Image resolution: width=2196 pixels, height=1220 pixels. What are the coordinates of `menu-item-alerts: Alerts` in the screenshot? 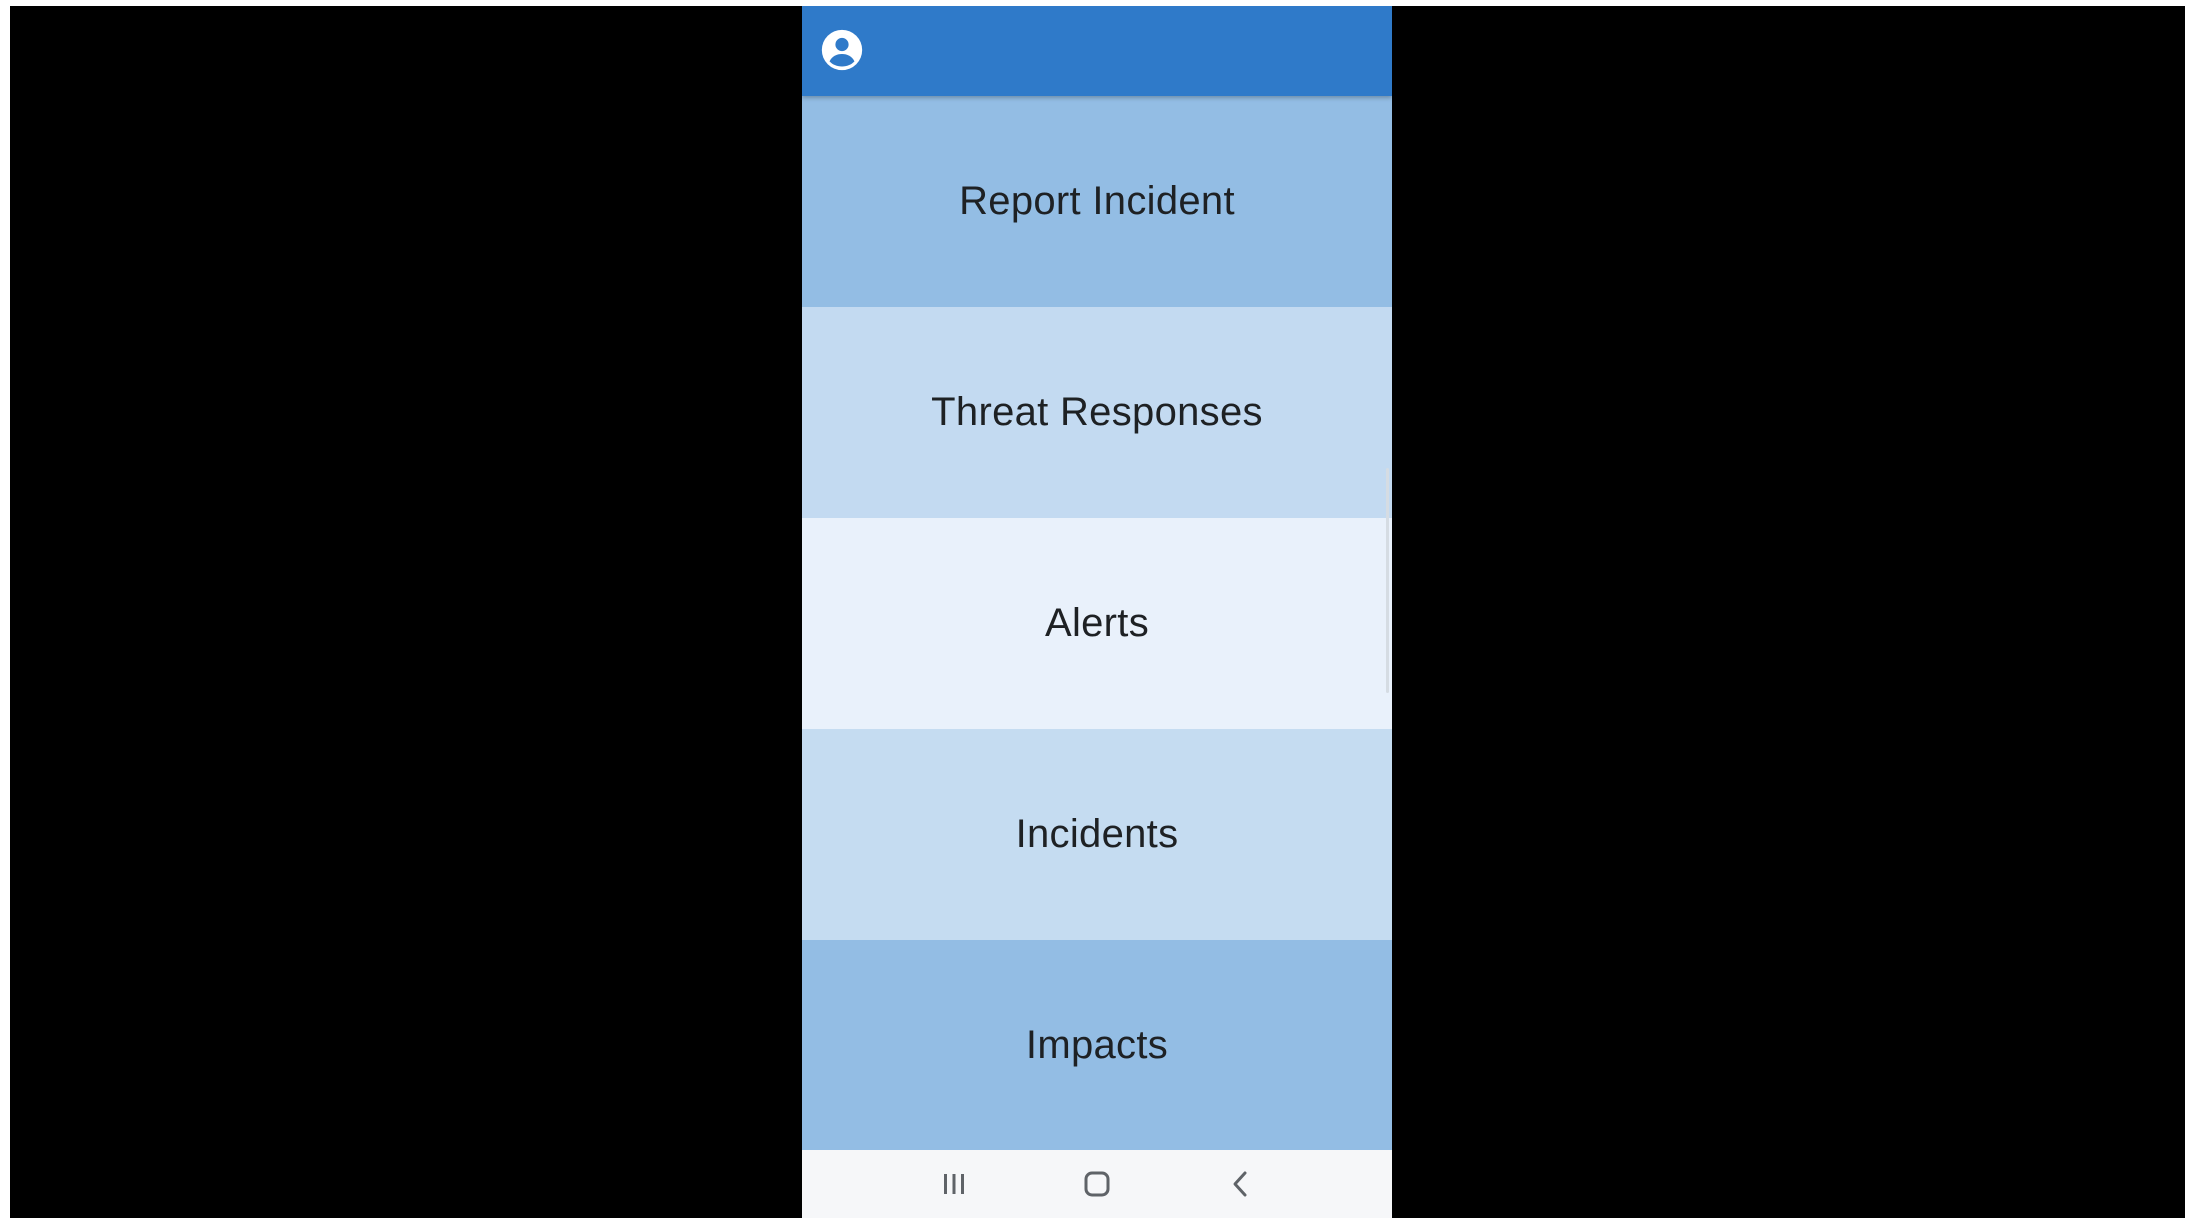 It's located at (1097, 623).